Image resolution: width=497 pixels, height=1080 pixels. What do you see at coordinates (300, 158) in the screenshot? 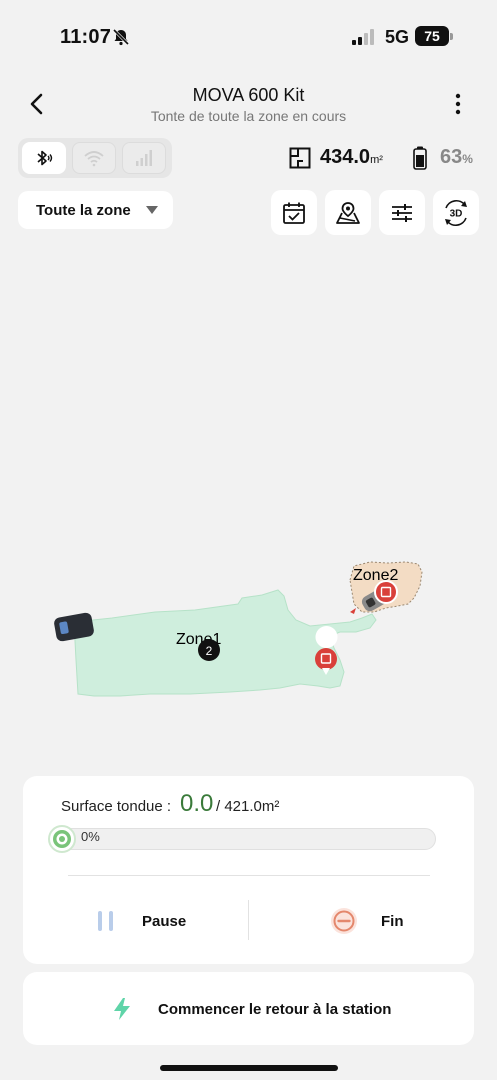
I see `floor-plan-icon` at bounding box center [300, 158].